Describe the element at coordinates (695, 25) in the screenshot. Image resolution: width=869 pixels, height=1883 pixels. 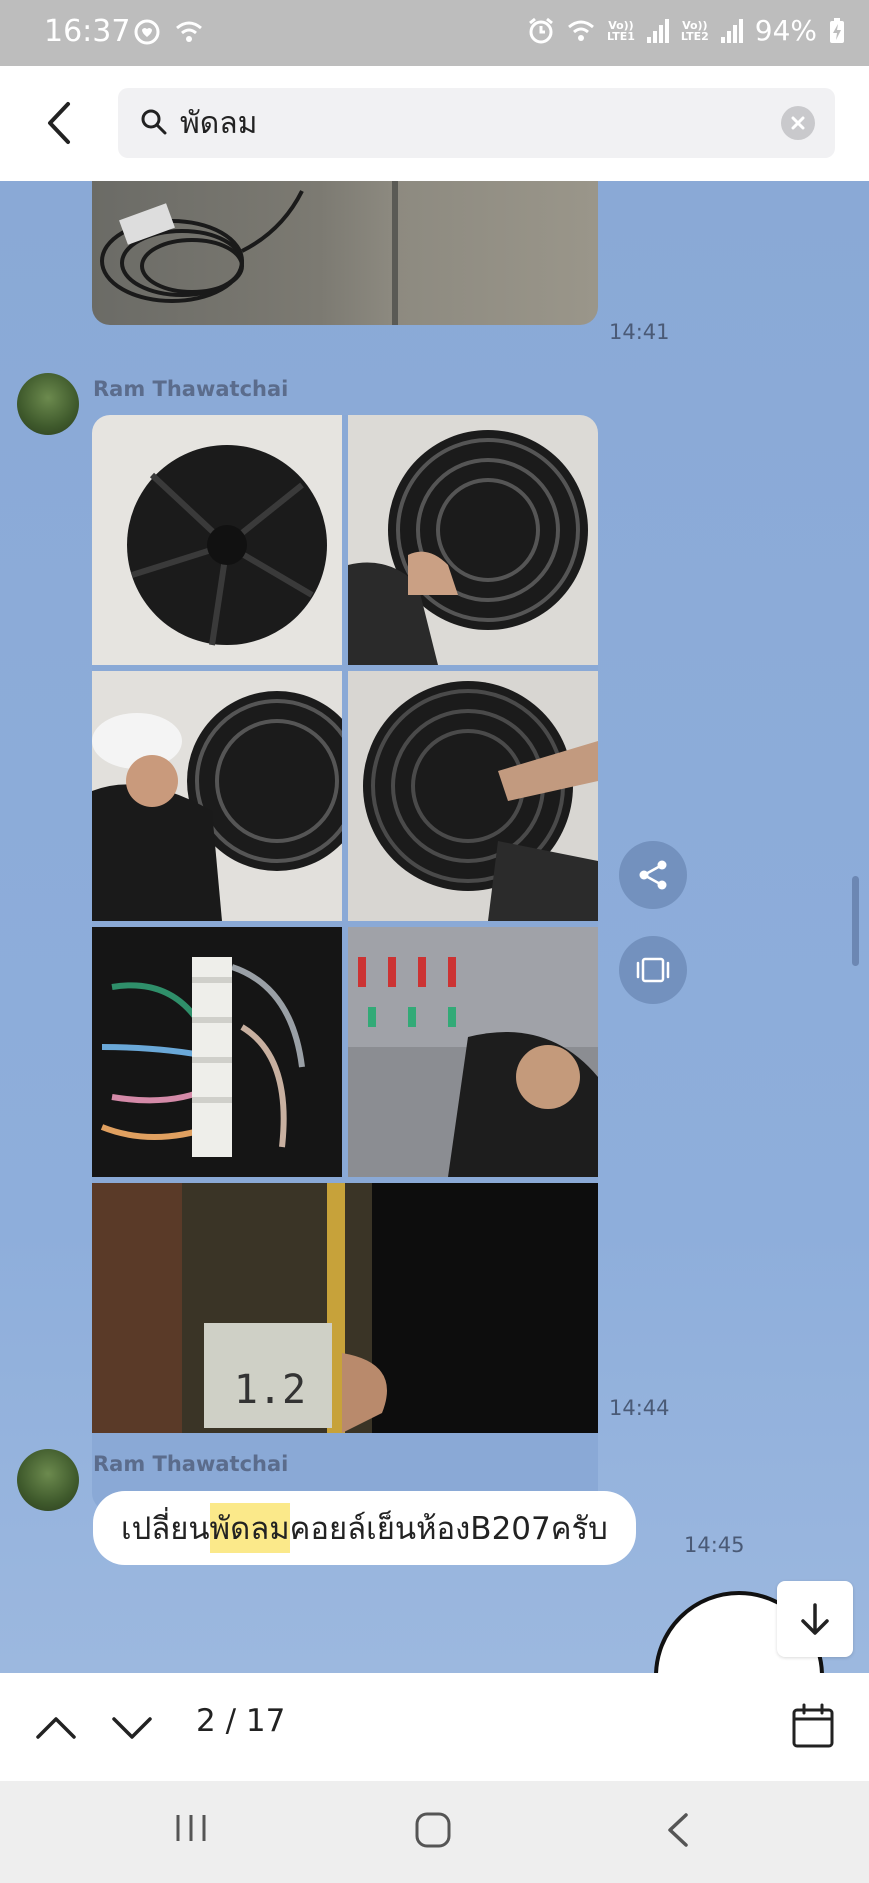
I see `volte-label-2: Vo))` at that location.